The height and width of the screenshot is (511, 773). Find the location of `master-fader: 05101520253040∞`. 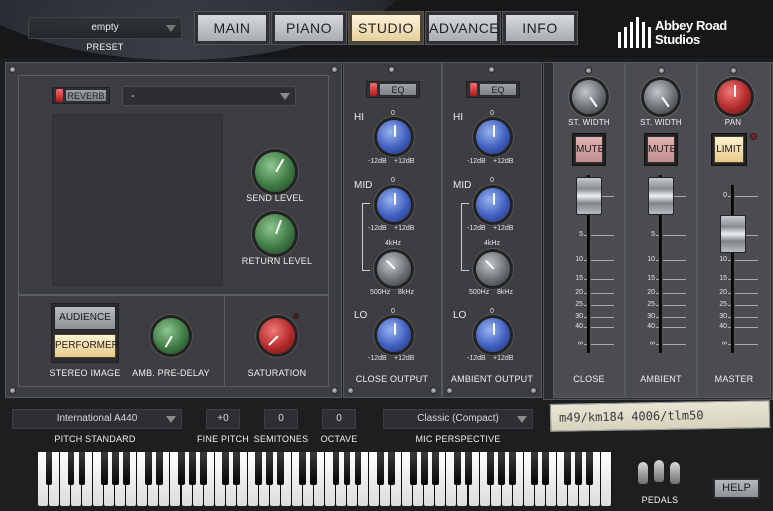

master-fader: 05101520253040∞ is located at coordinates (734, 270).